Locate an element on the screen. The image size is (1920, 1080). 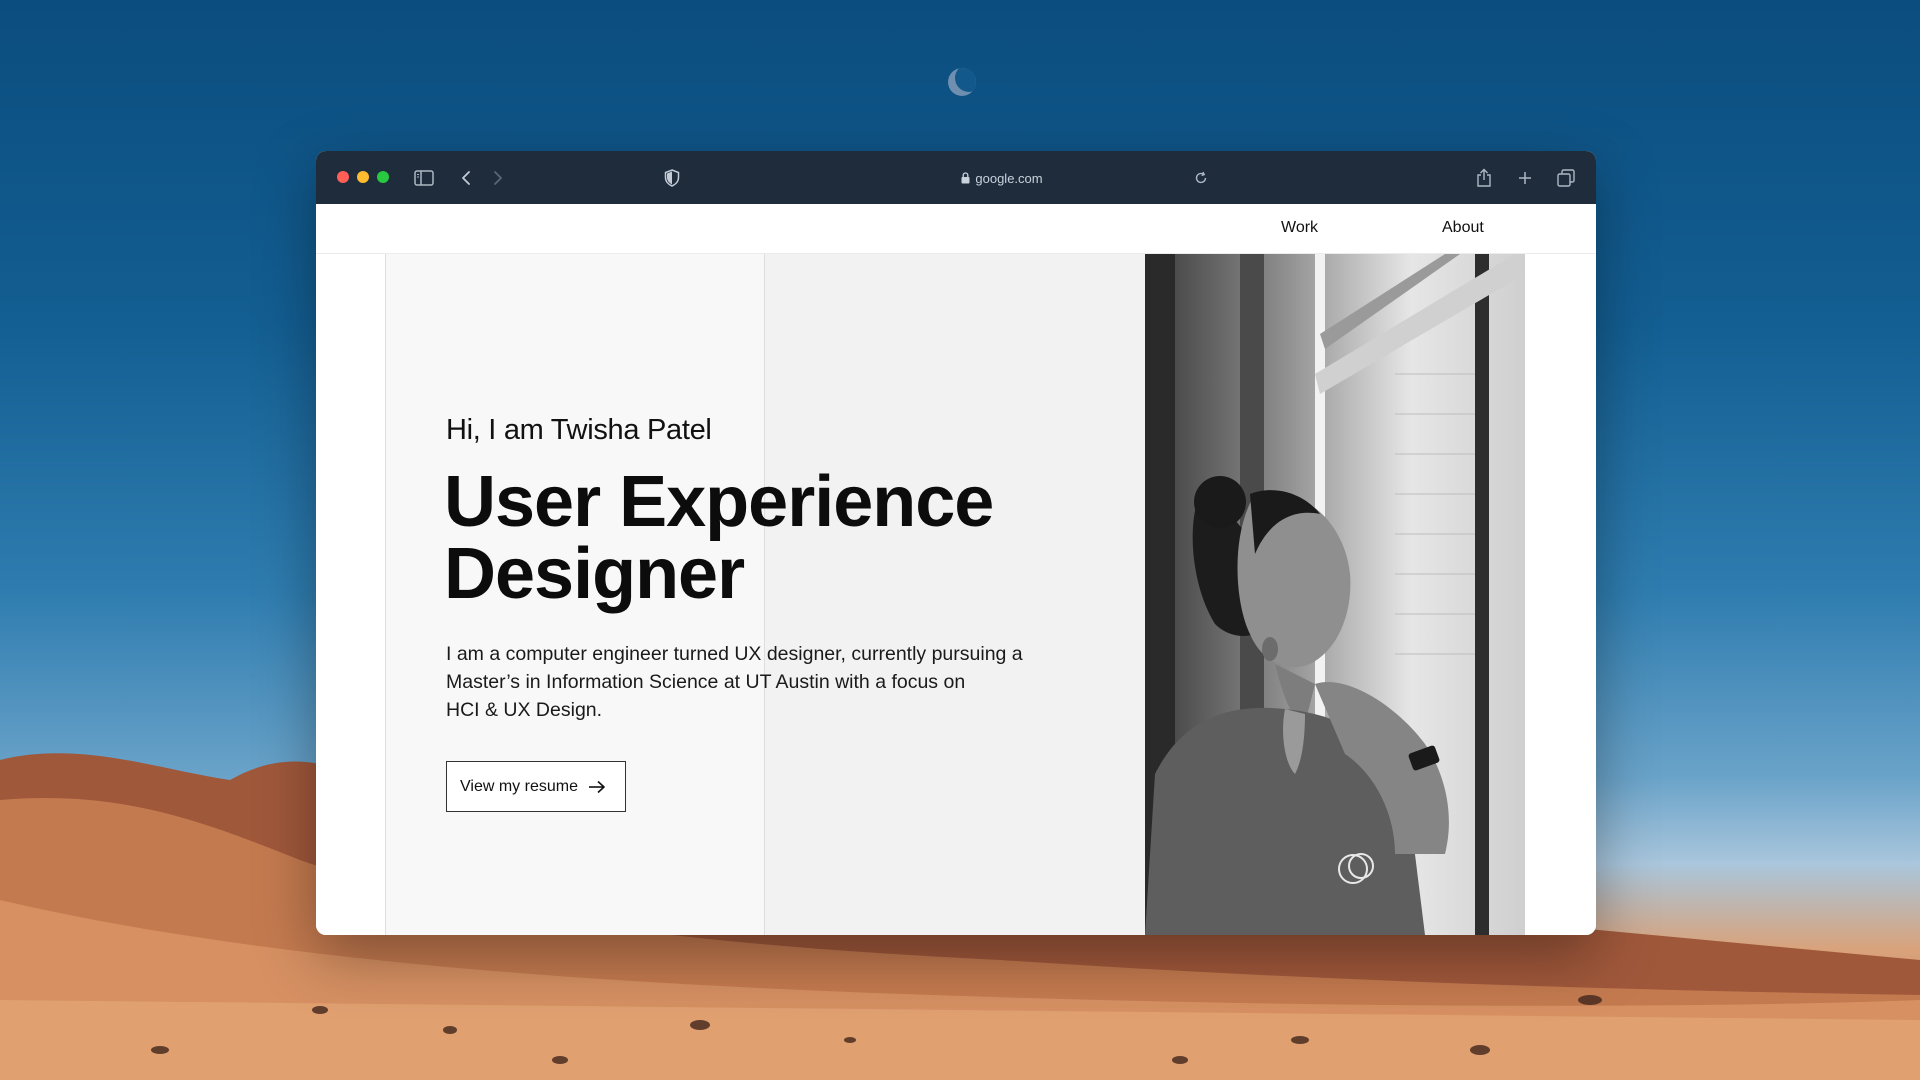
view-resume-button: View my resume is located at coordinates (536, 786).